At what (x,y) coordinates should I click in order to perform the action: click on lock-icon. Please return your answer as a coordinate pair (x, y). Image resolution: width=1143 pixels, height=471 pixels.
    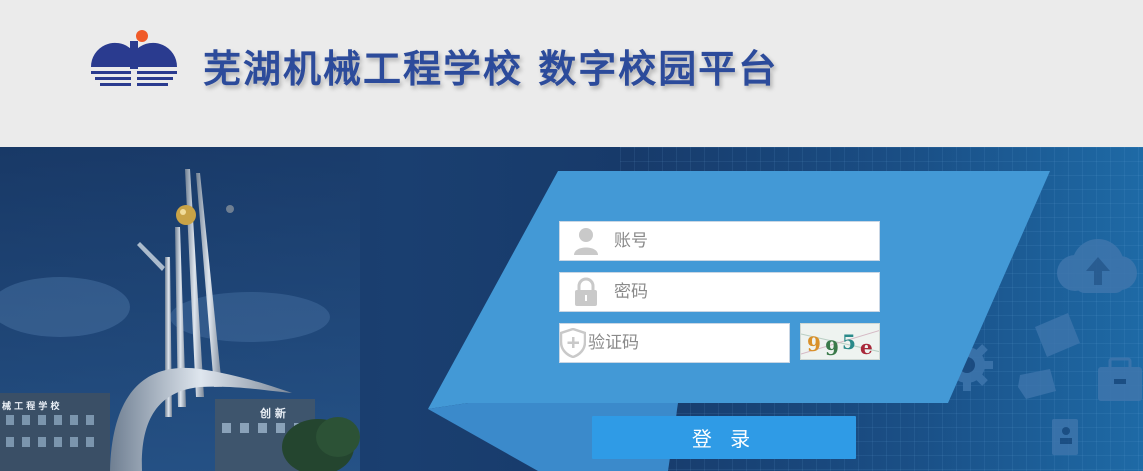
    Looking at the image, I should click on (586, 292).